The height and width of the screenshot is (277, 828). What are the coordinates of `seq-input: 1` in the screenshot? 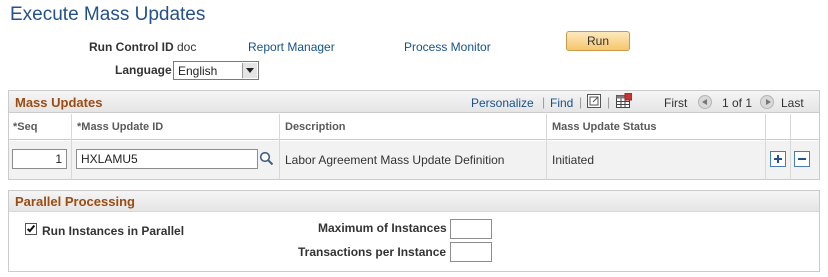 It's located at (39, 159).